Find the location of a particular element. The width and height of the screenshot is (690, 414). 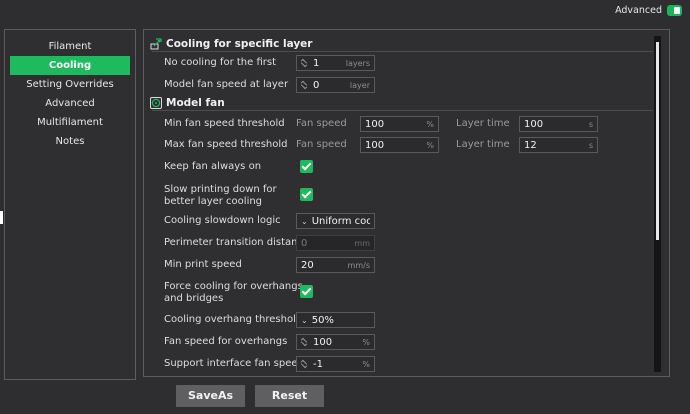

section-cooling-specific-layer: Cooling for specific layer is located at coordinates (231, 44).